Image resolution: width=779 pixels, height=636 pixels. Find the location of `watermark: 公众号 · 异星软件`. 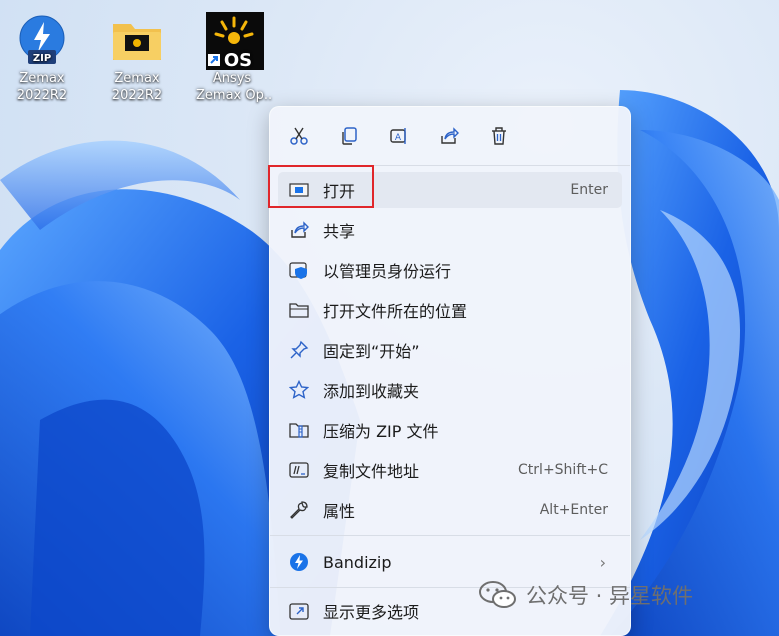

watermark: 公众号 · 异星软件 is located at coordinates (585, 595).